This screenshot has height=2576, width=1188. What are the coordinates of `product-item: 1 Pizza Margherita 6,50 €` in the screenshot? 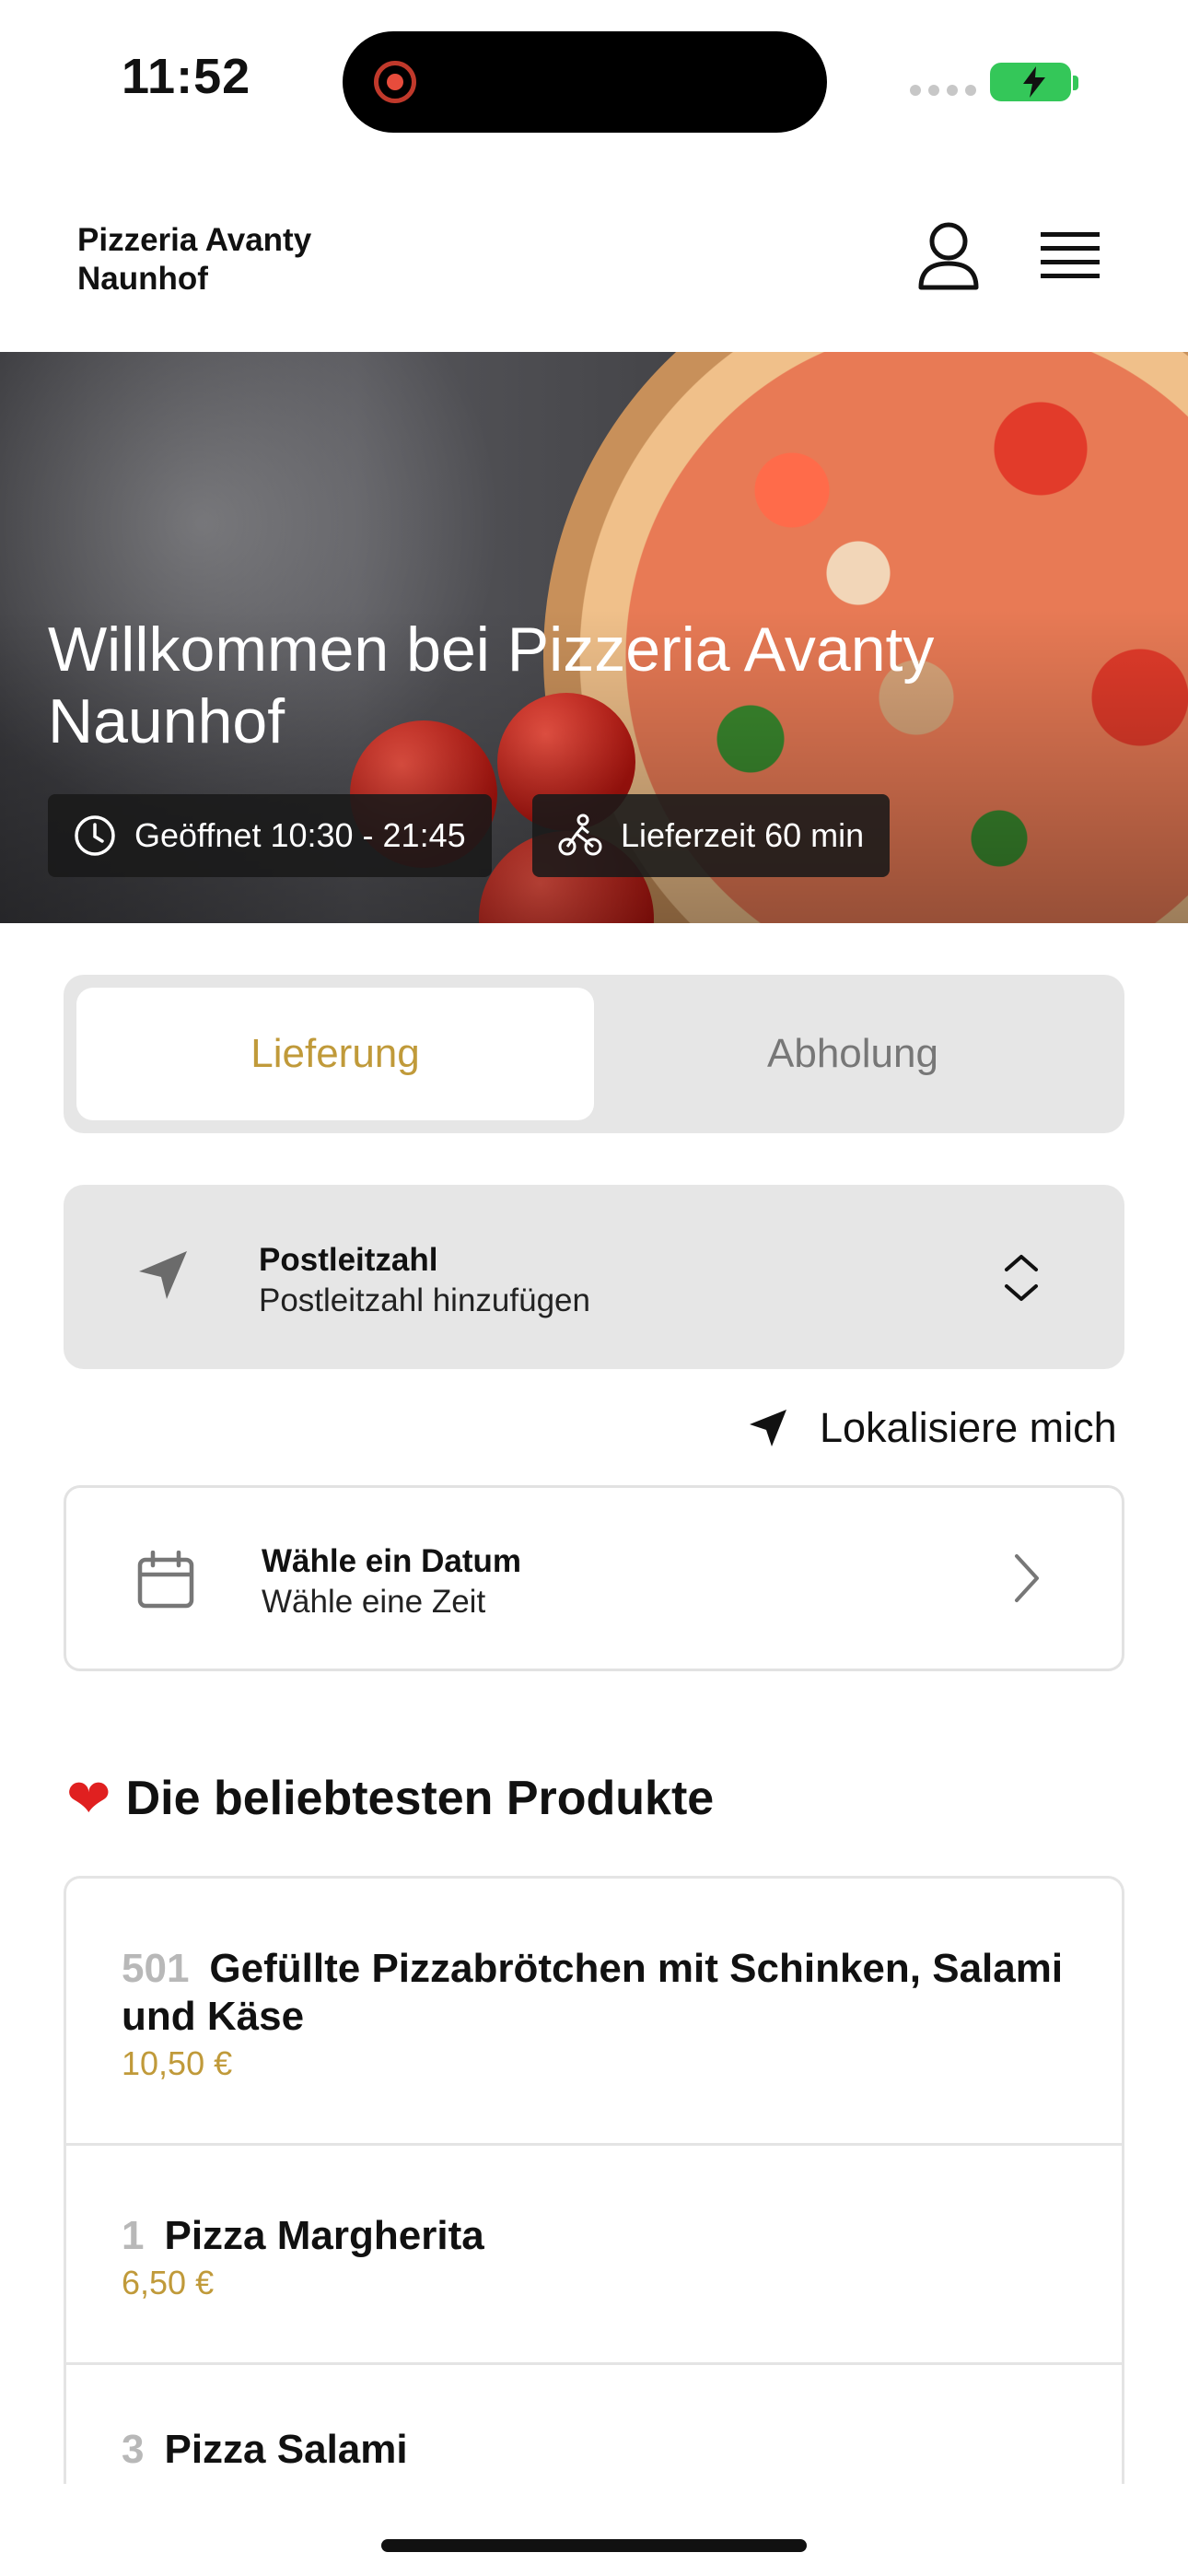 It's located at (594, 2255).